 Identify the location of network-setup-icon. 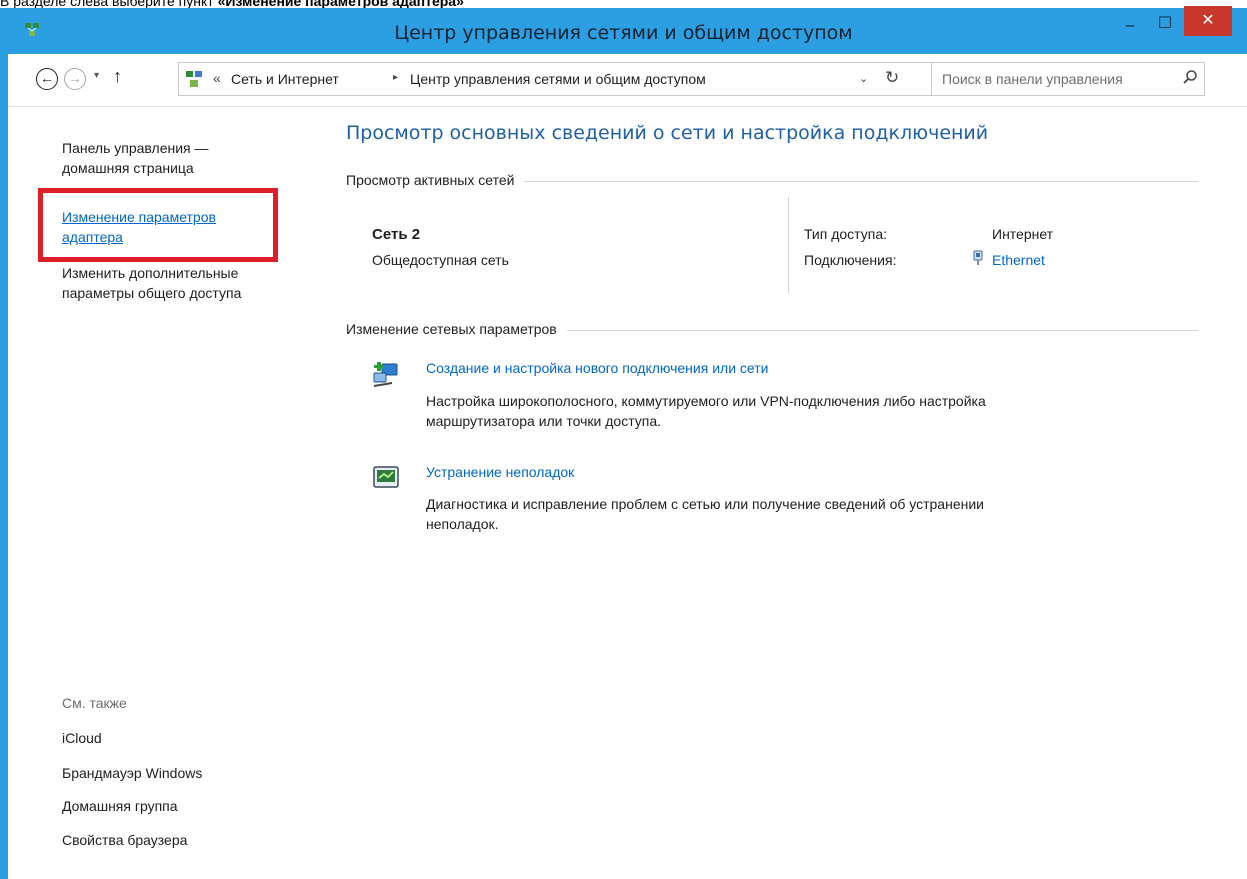
(385, 374).